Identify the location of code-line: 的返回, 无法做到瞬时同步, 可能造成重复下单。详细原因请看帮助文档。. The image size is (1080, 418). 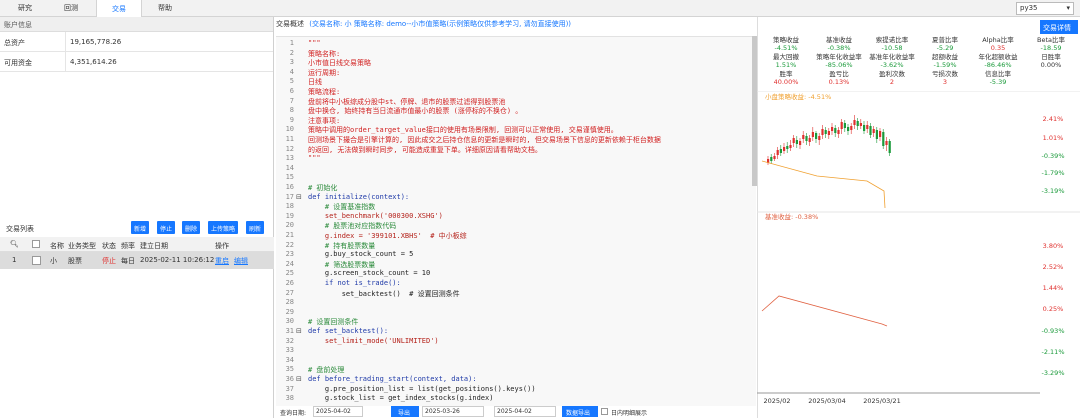
(425, 149).